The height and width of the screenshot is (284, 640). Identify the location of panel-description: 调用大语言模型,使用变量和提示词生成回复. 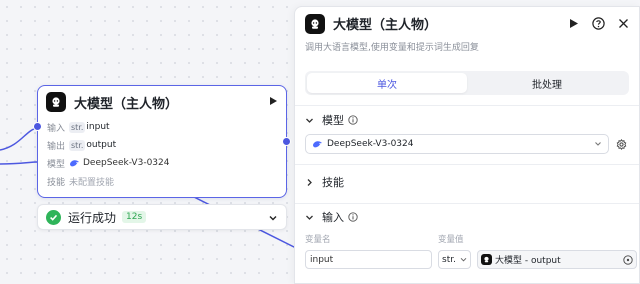
(392, 48).